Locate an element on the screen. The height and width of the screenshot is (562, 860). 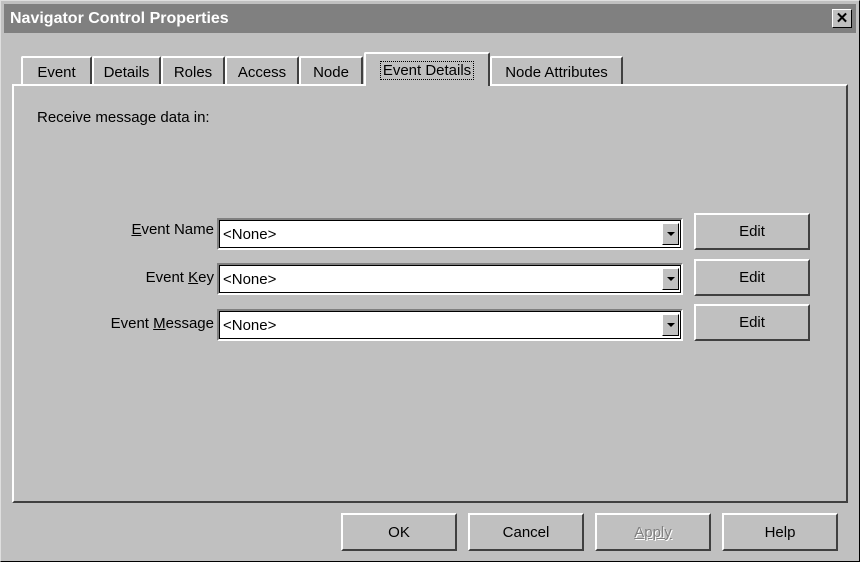
event-name-label: Event Name is located at coordinates (172, 229).